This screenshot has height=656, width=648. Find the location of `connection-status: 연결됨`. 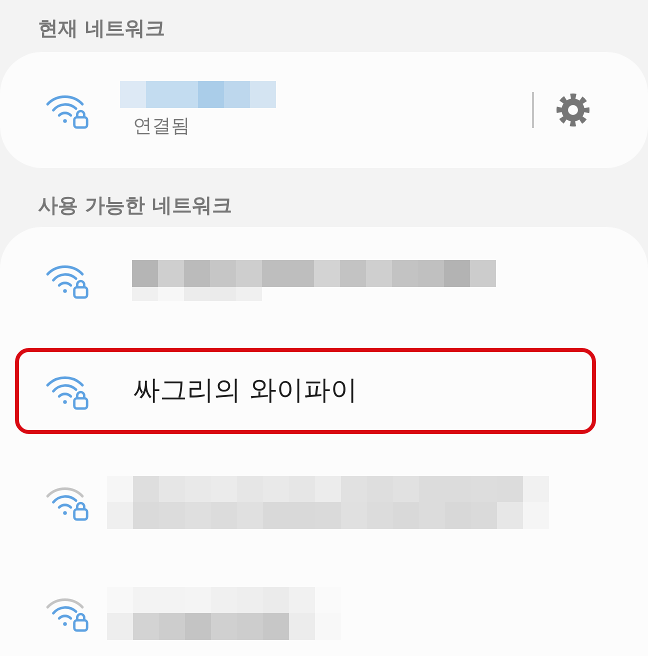

connection-status: 연결됨 is located at coordinates (161, 126).